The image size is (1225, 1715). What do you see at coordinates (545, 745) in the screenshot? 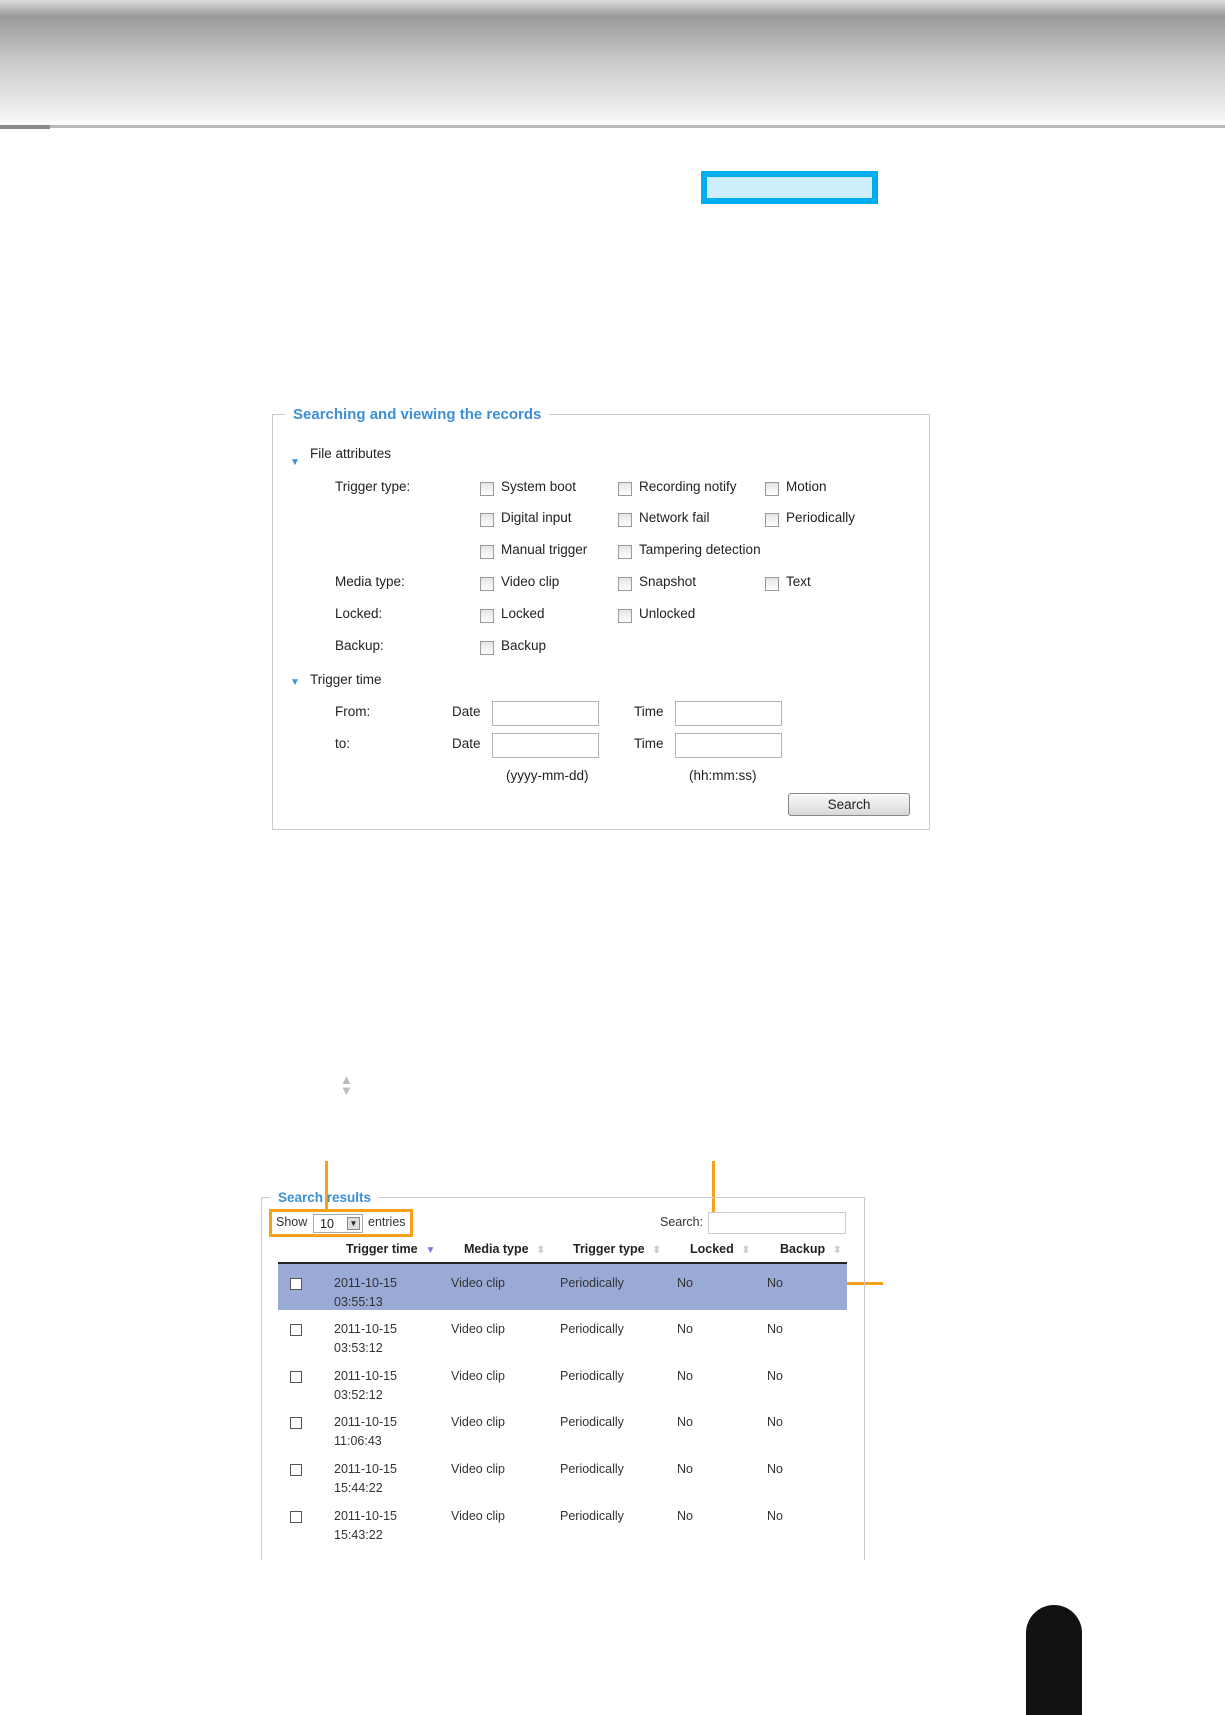
I see `to-date-input` at bounding box center [545, 745].